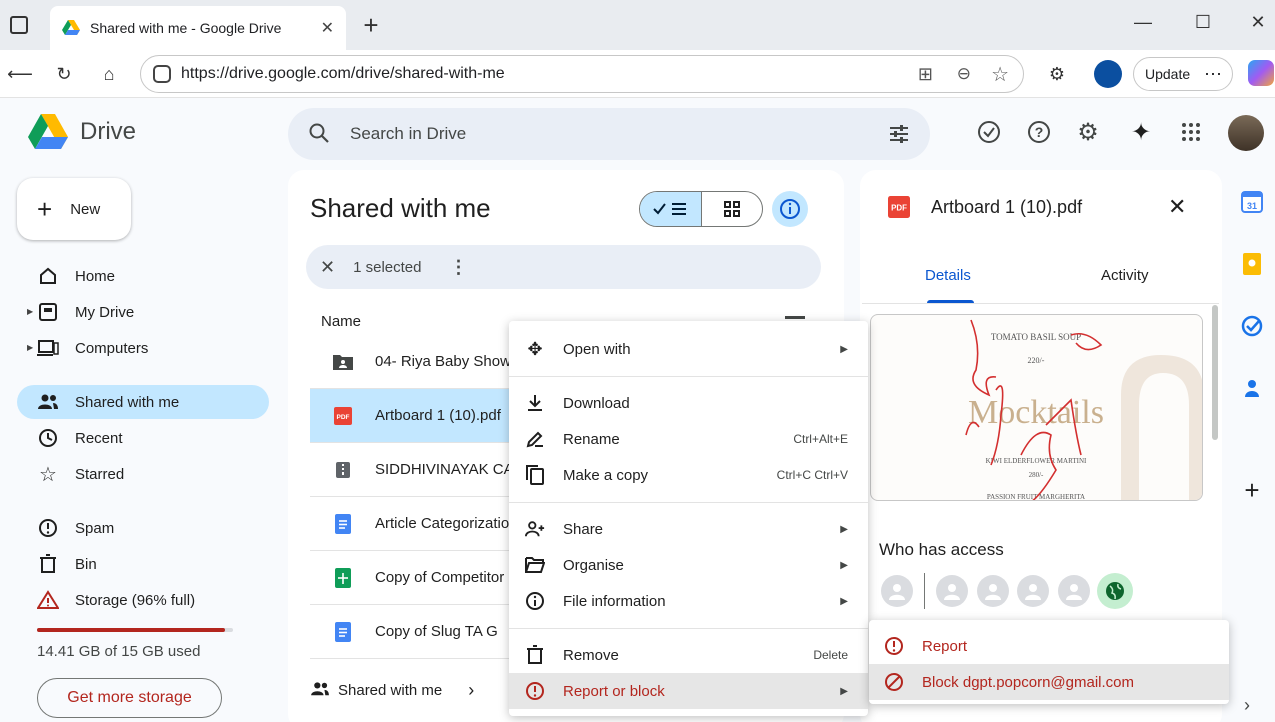 Image resolution: width=1275 pixels, height=722 pixels. What do you see at coordinates (112, 348) in the screenshot?
I see `sidebar-item-label: Computers` at bounding box center [112, 348].